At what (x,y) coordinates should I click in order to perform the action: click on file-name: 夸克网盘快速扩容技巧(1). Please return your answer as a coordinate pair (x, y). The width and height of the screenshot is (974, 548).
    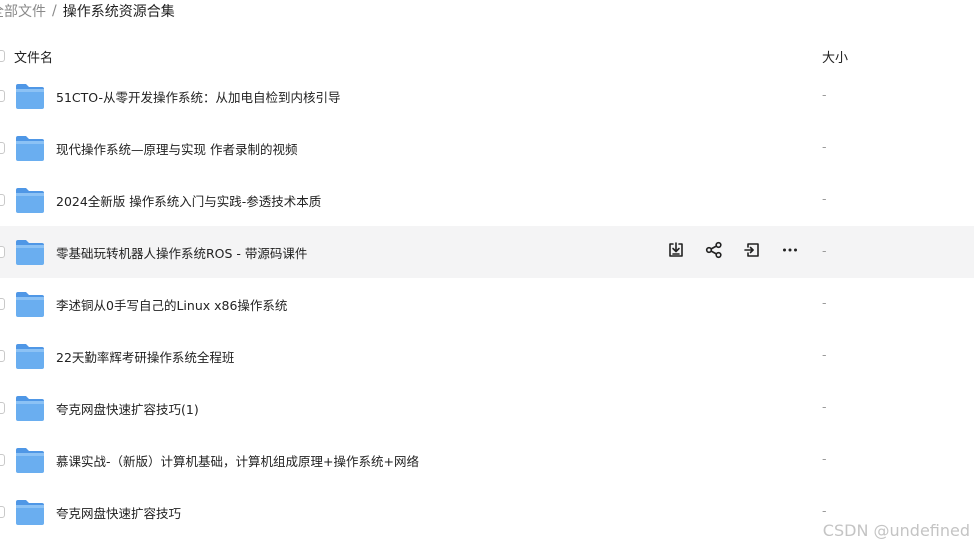
    Looking at the image, I should click on (127, 408).